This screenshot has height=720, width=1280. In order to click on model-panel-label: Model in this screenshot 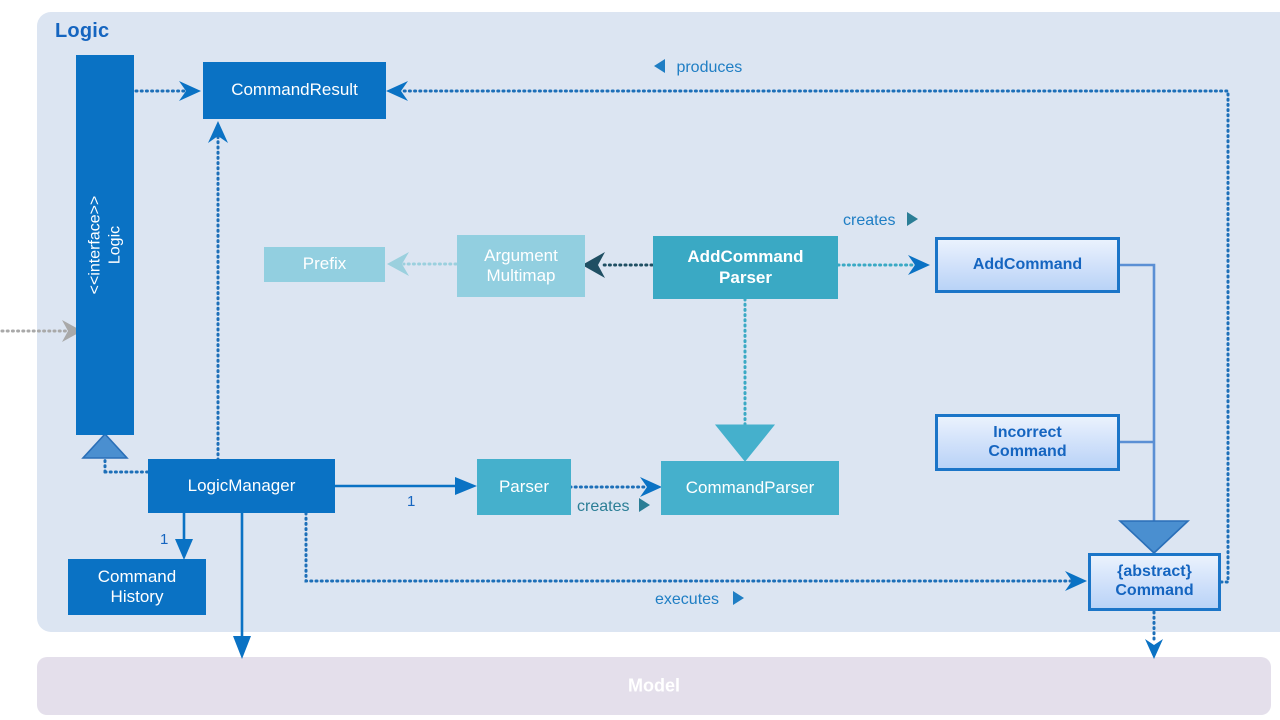, I will do `click(654, 685)`.